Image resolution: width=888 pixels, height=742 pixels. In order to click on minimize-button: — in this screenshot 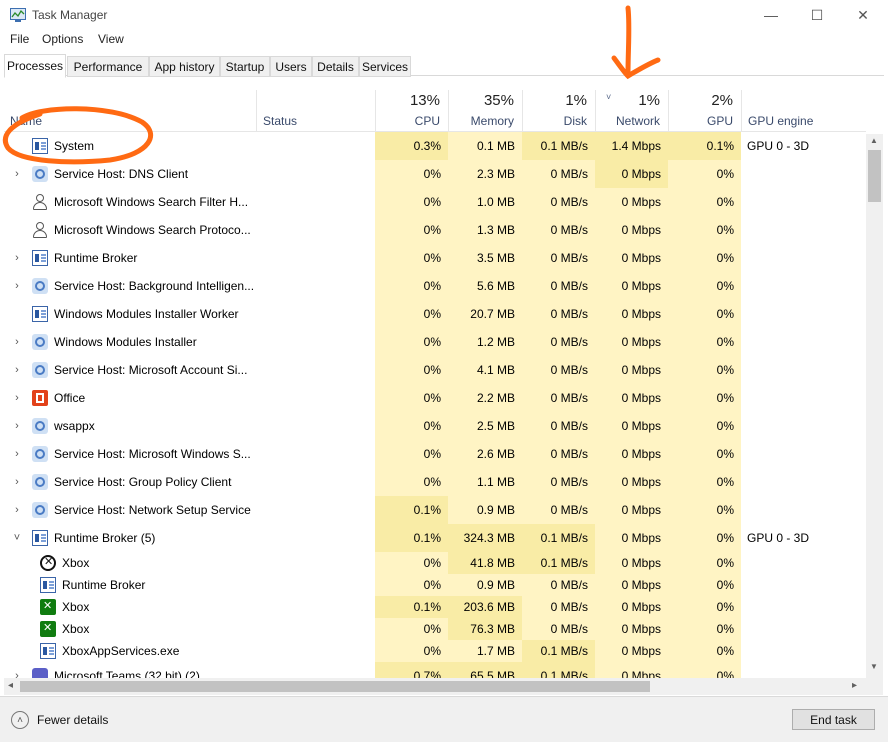, I will do `click(771, 15)`.